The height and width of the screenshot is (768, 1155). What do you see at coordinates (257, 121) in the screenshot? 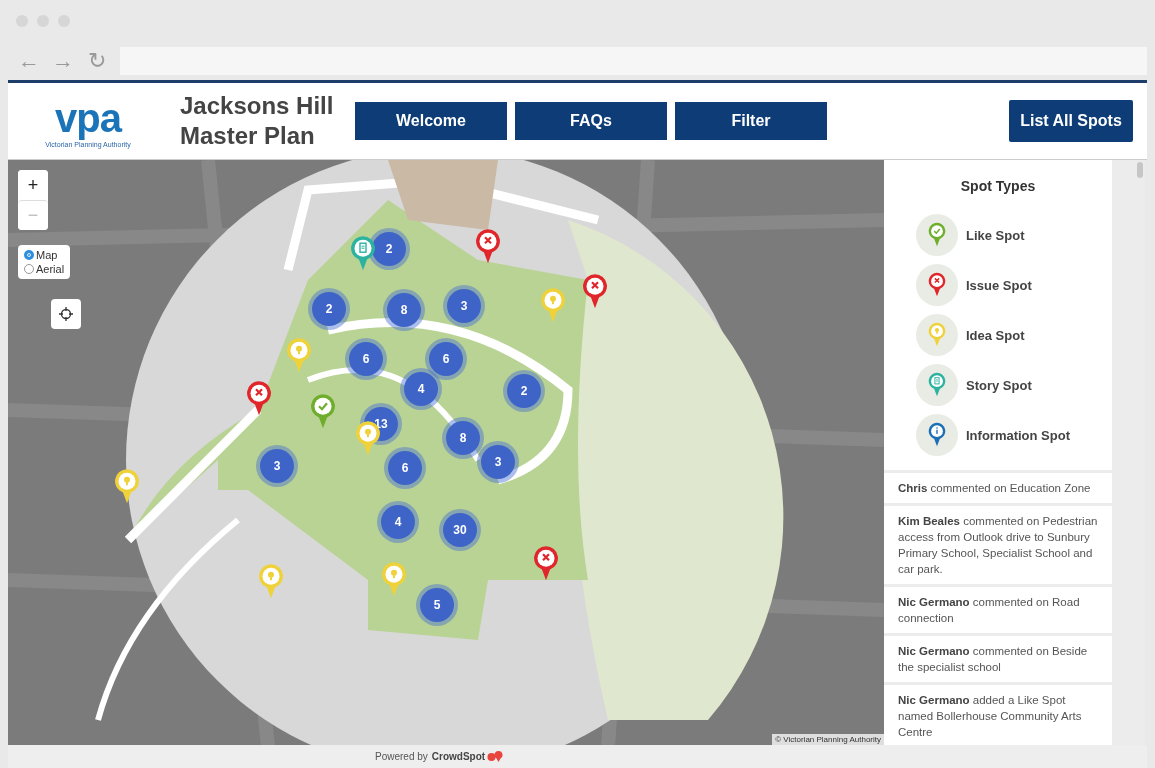
I see `page-title: Jacksons Hill Master Plan` at bounding box center [257, 121].